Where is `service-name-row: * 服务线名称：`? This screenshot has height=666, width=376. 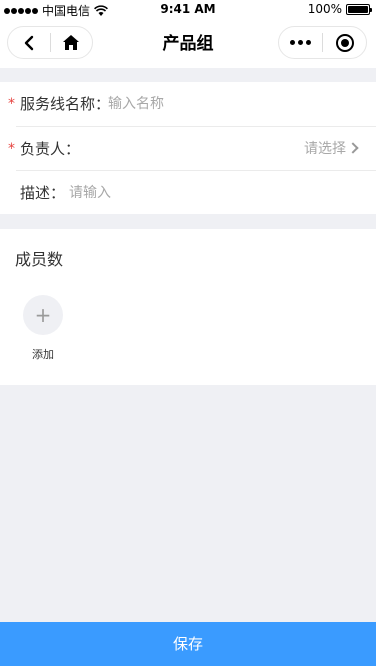 service-name-row: * 服务线名称： is located at coordinates (188, 104).